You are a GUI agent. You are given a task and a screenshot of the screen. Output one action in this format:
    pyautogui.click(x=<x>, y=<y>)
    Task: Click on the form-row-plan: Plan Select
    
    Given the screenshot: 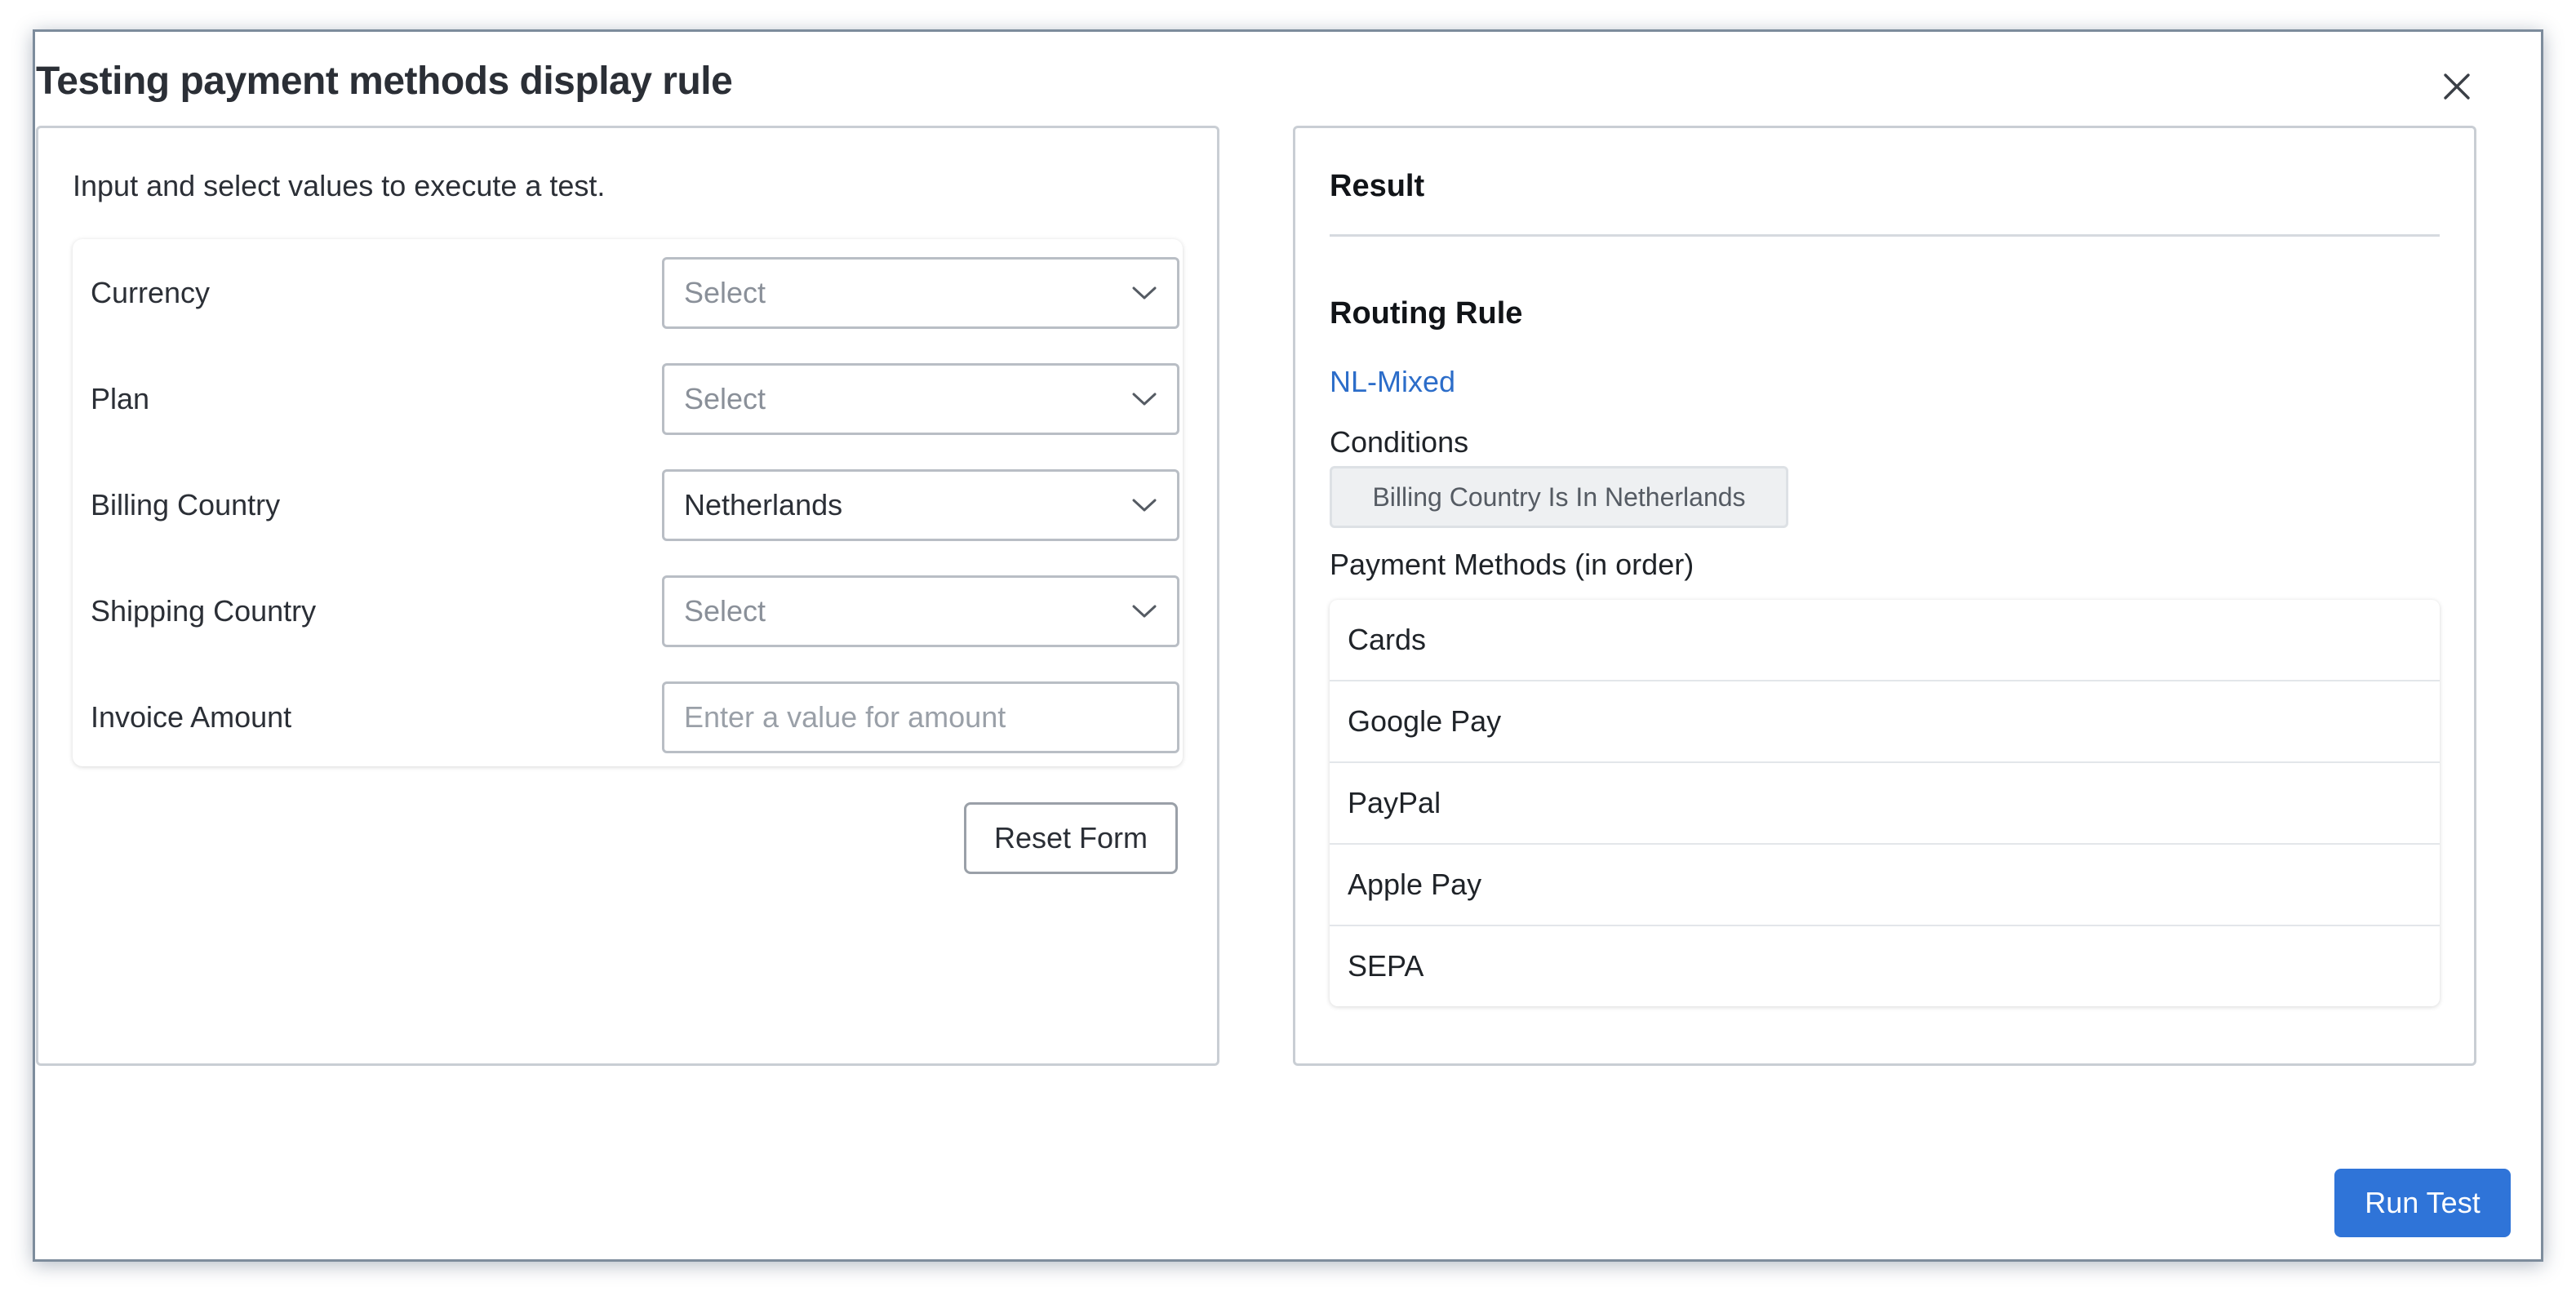 What is the action you would take?
    pyautogui.click(x=635, y=399)
    